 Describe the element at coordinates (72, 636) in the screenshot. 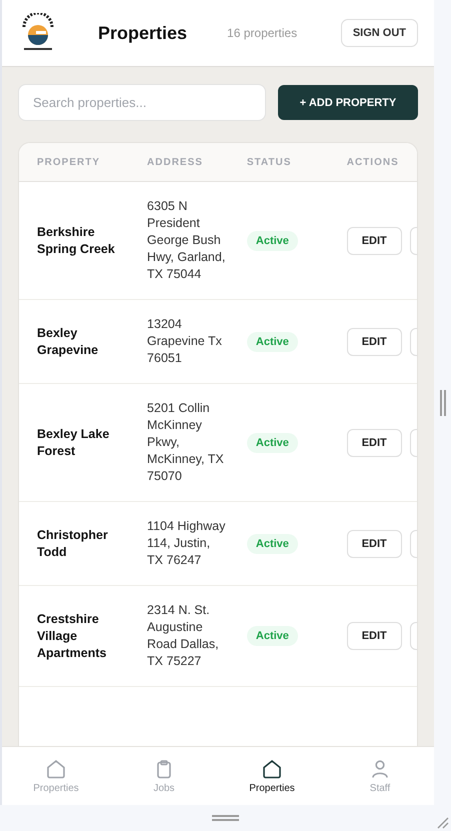

I see `property-name: Crestshire Village Apartments` at that location.